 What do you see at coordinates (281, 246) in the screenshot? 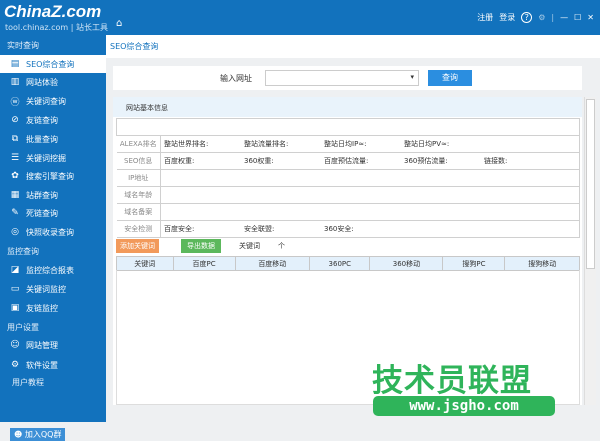
I see `keyword-count-unit: 个` at bounding box center [281, 246].